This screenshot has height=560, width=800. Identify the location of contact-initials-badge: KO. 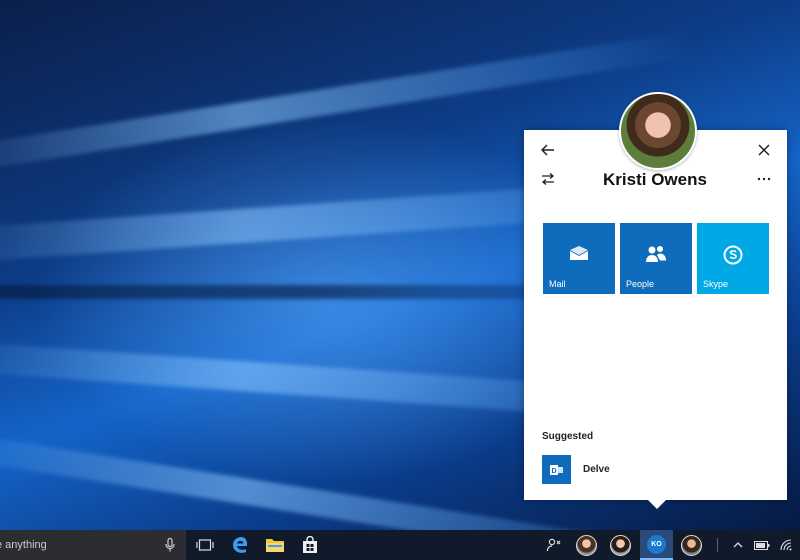
(656, 544).